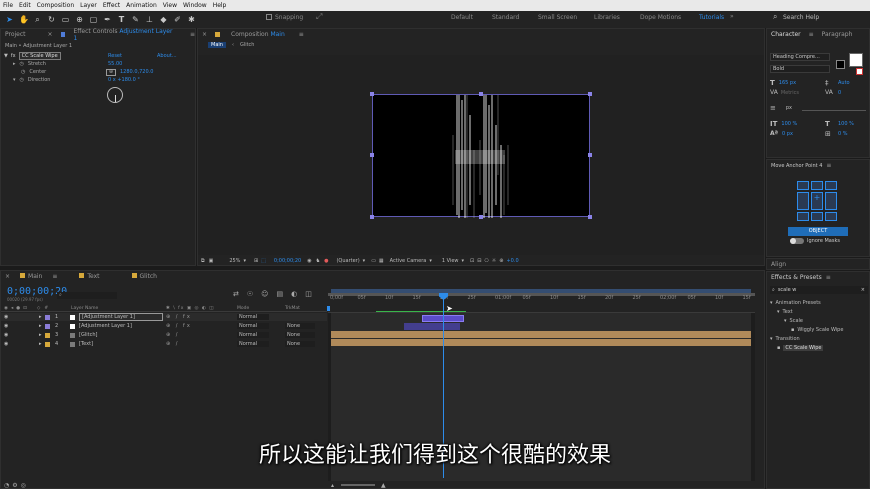 This screenshot has height=489, width=870. Describe the element at coordinates (15, 34) in the screenshot. I see `tab-project: Project` at that location.